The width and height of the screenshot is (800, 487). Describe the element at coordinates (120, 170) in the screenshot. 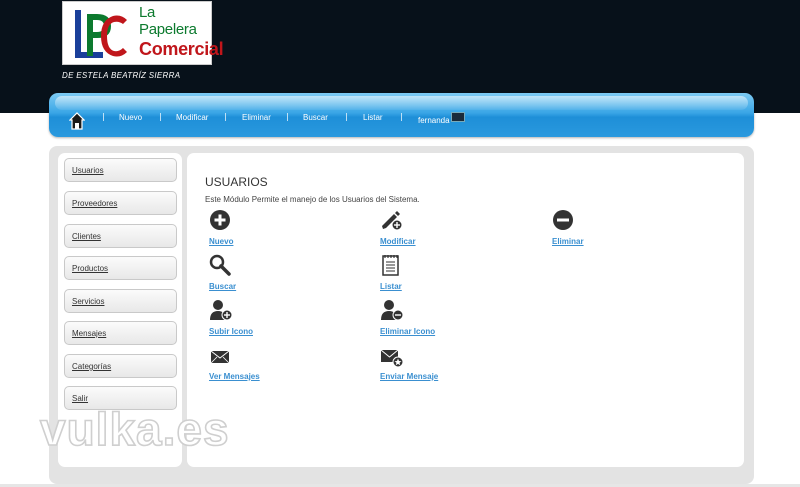

I see `sidebar-item-usuarios: Usuarios` at that location.